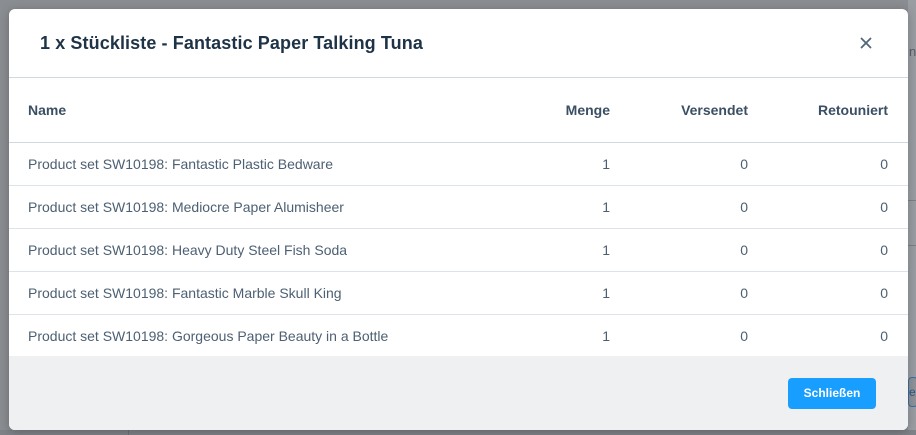 This screenshot has width=916, height=435. I want to click on background-text: no, so click(912, 51).